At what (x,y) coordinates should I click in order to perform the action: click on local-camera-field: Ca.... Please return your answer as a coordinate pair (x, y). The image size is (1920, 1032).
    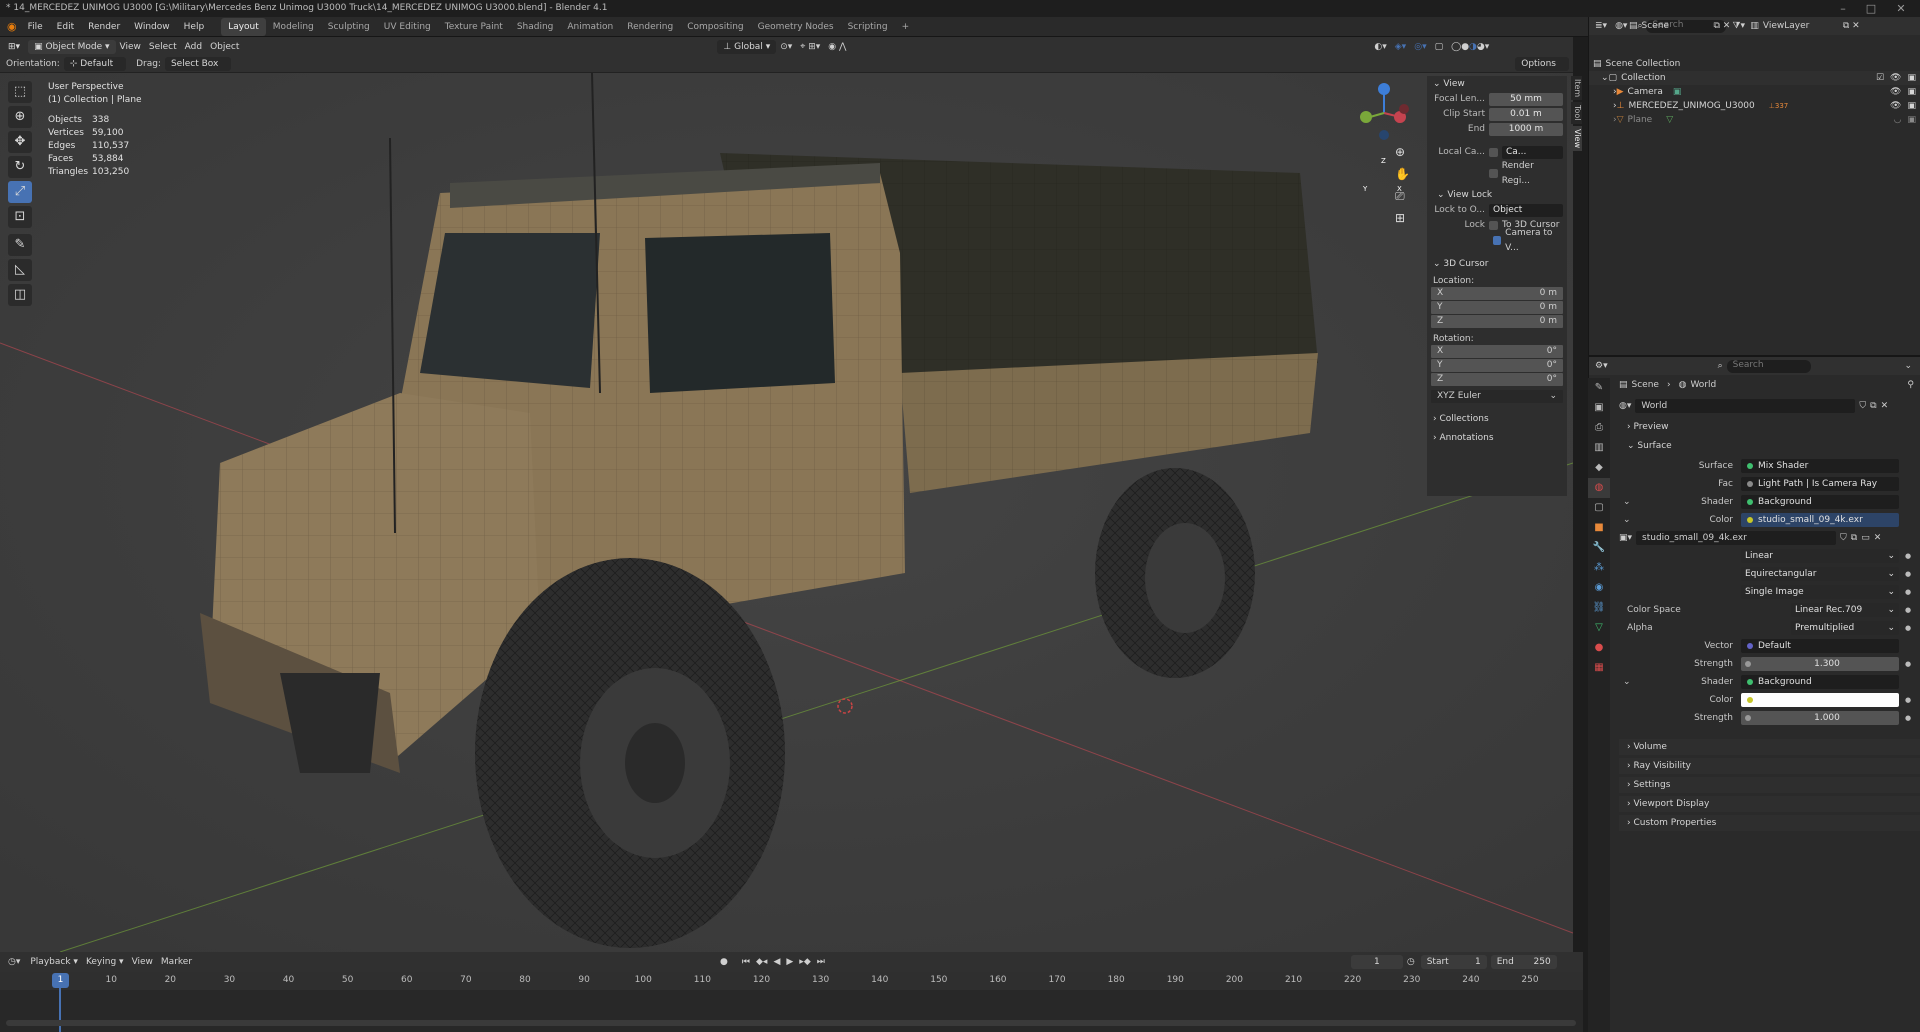
    Looking at the image, I should click on (1532, 152).